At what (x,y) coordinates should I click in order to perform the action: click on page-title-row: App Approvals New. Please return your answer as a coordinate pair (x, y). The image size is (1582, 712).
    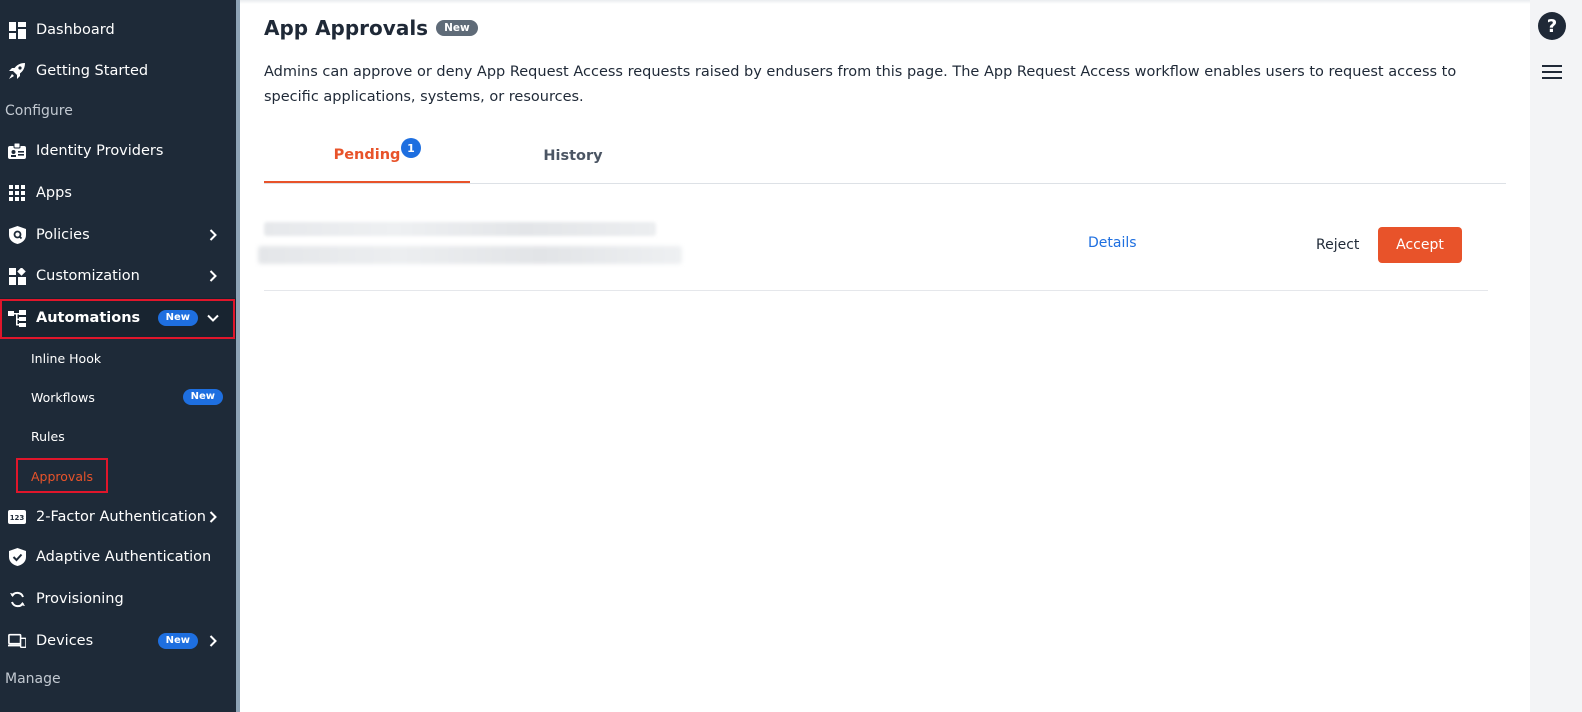
    Looking at the image, I should click on (371, 28).